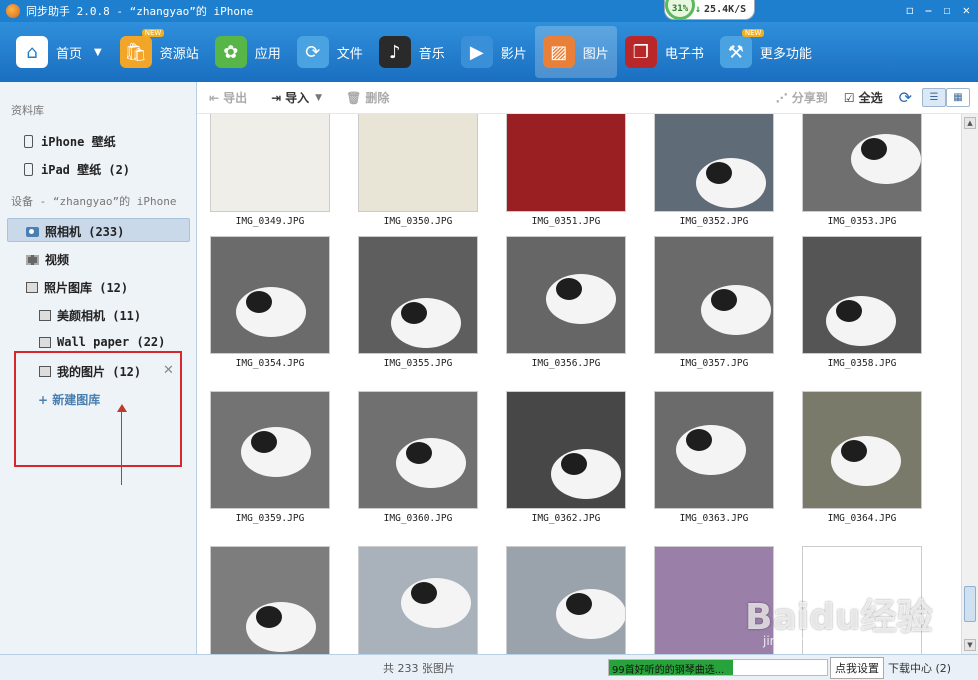 This screenshot has height=680, width=978. What do you see at coordinates (929, 10) in the screenshot?
I see `minimize-icon: ⎯` at bounding box center [929, 10].